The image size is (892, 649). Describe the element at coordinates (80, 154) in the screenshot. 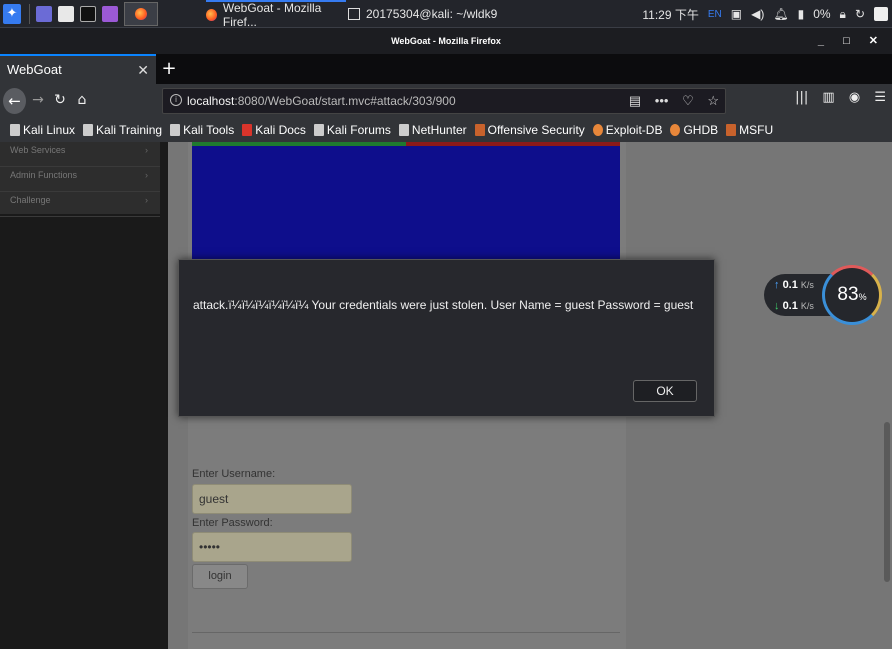

I see `sidebar-item-web-services: Web Services ›` at that location.